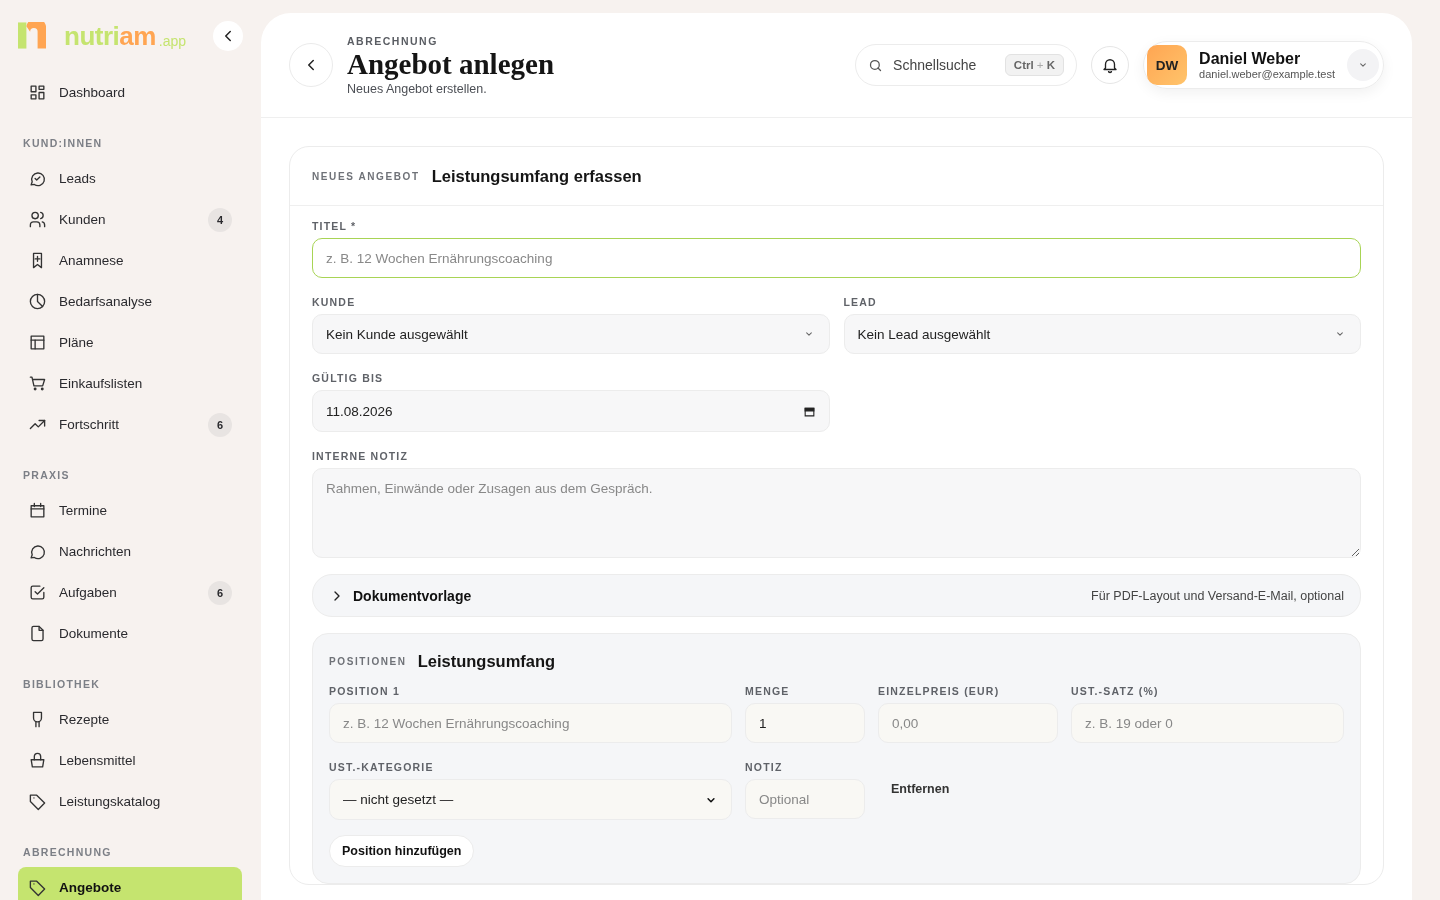 Image resolution: width=1440 pixels, height=900 pixels. I want to click on logo-suffix: .app, so click(172, 41).